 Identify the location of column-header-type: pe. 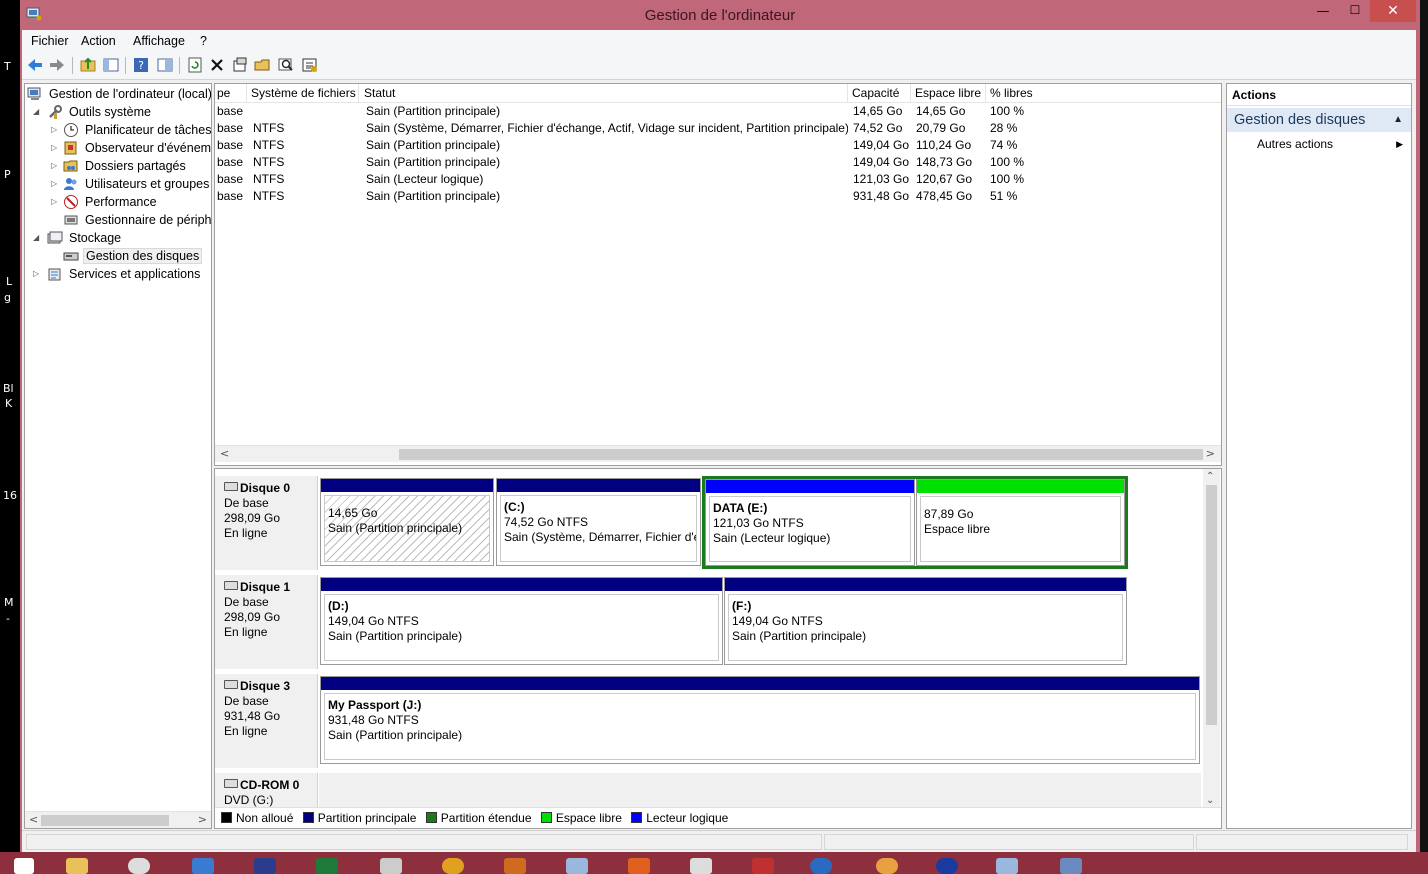
(231, 93).